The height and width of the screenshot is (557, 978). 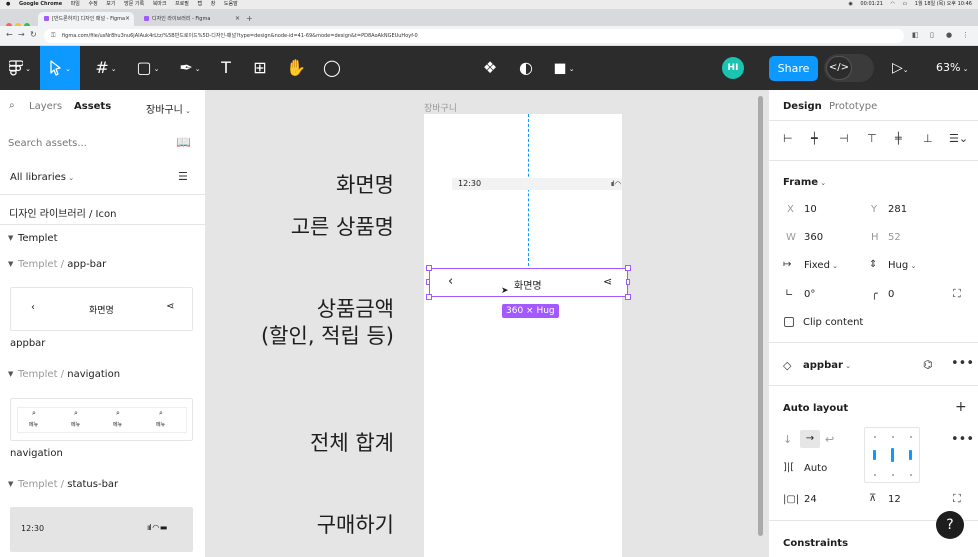 I want to click on menu-item: 수정, so click(x=93, y=4).